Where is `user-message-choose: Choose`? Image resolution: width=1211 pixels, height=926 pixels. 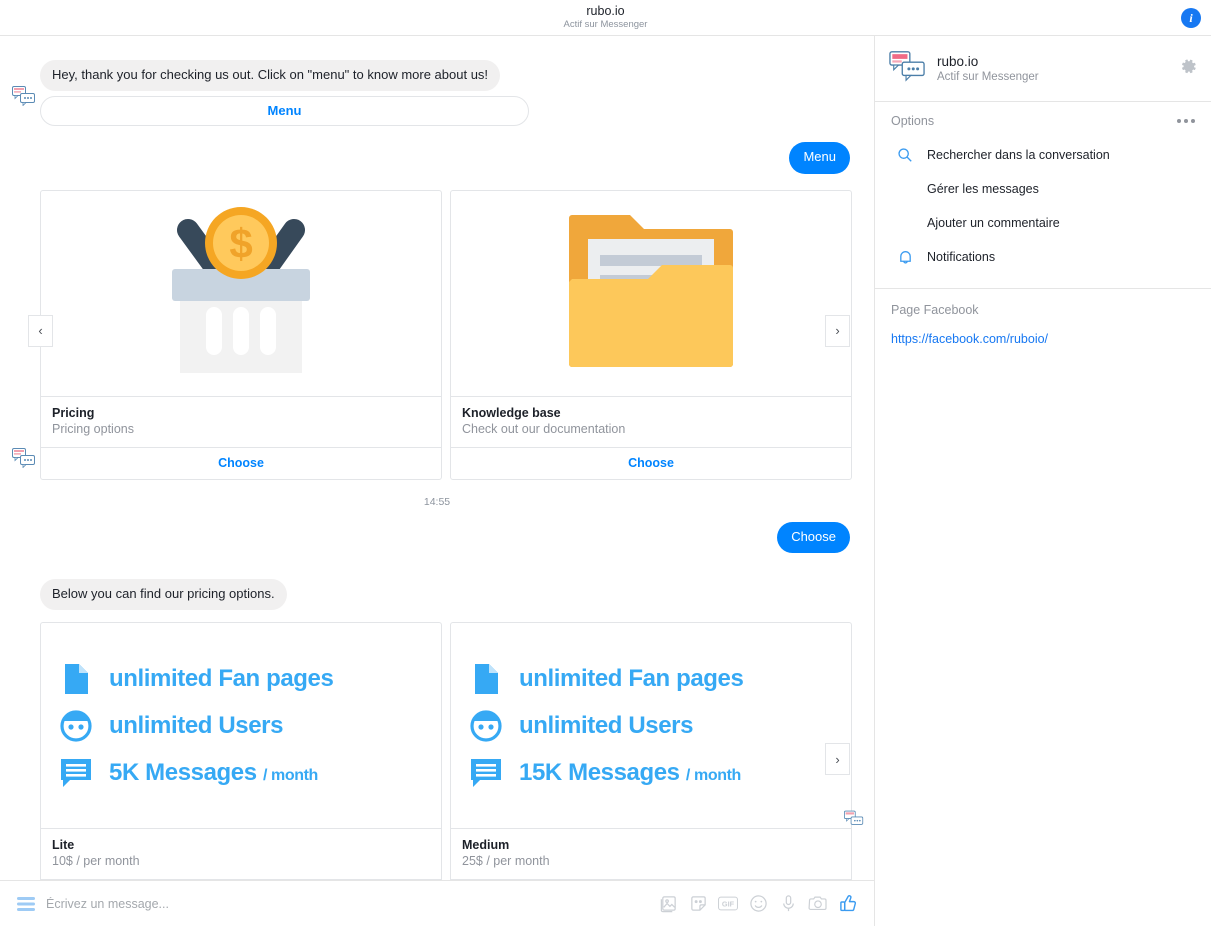 user-message-choose: Choose is located at coordinates (813, 537).